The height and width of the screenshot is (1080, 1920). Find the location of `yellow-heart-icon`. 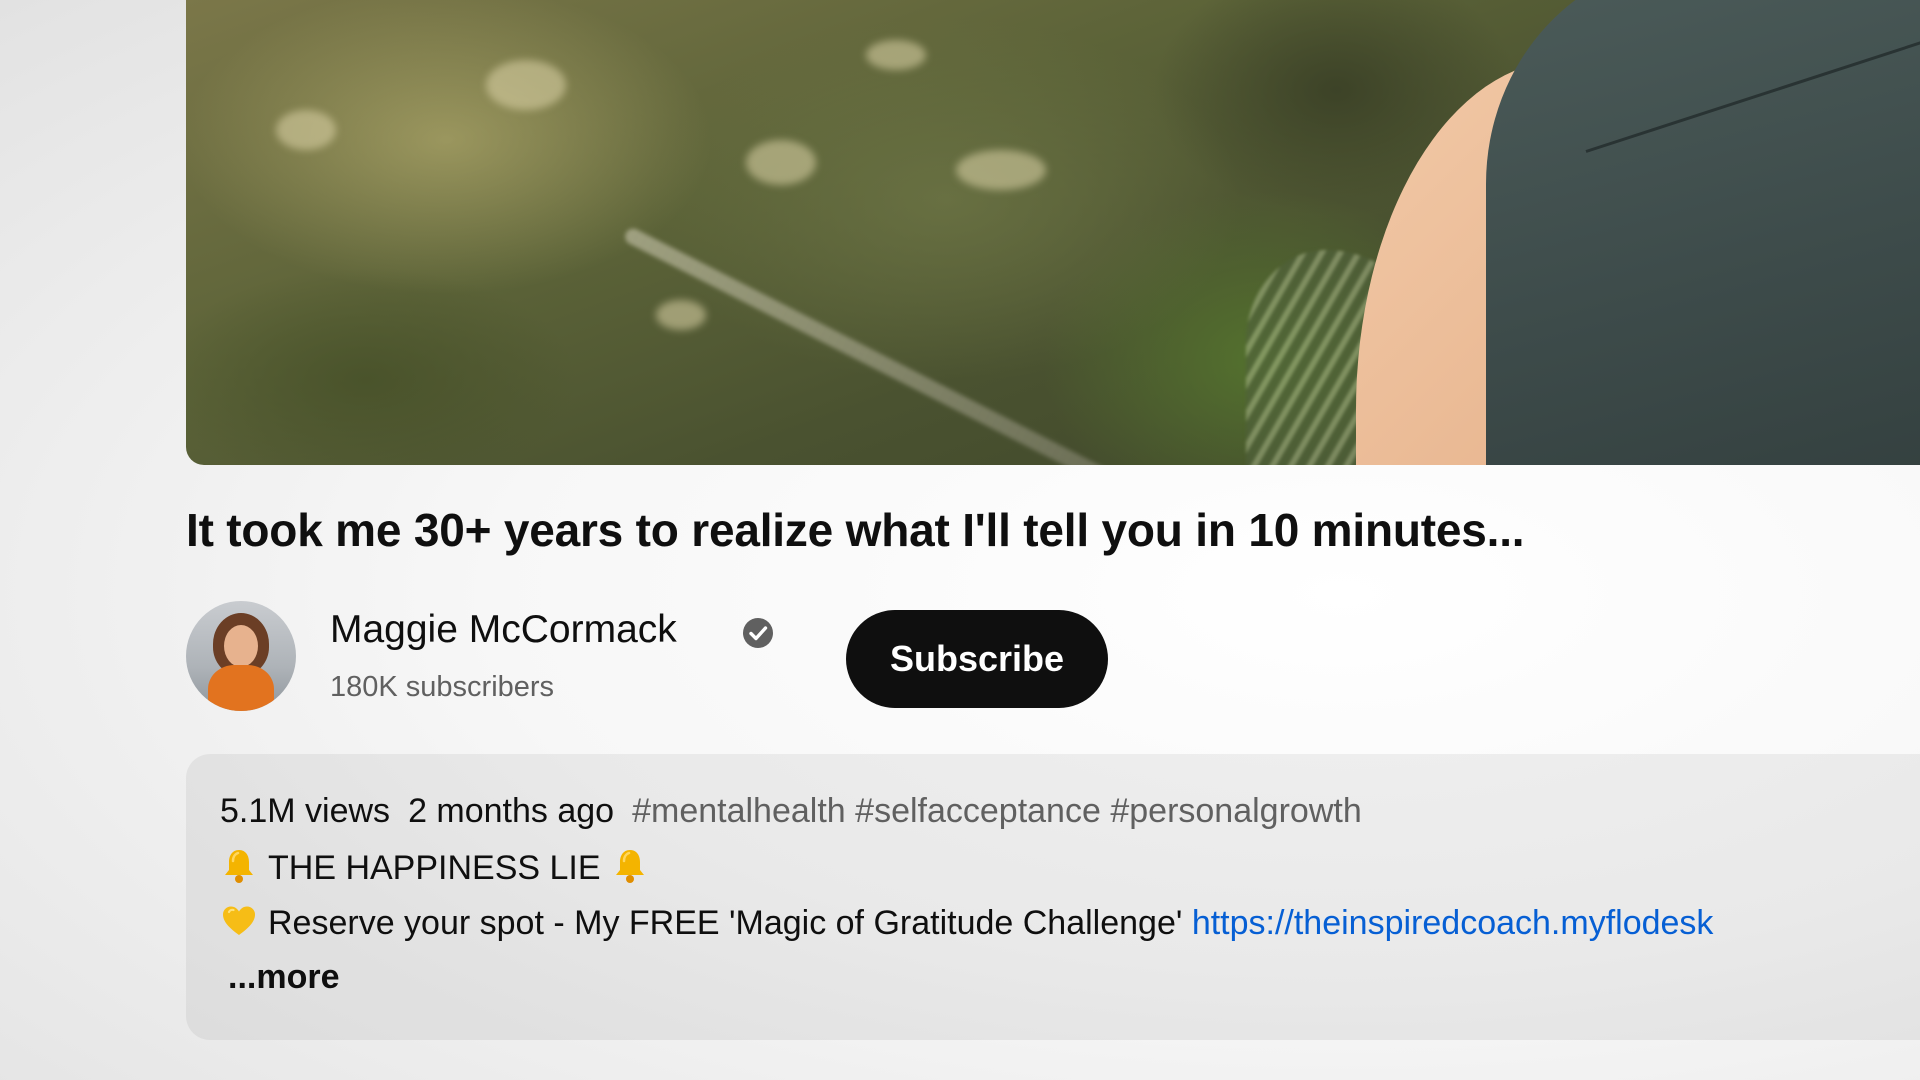

yellow-heart-icon is located at coordinates (239, 920).